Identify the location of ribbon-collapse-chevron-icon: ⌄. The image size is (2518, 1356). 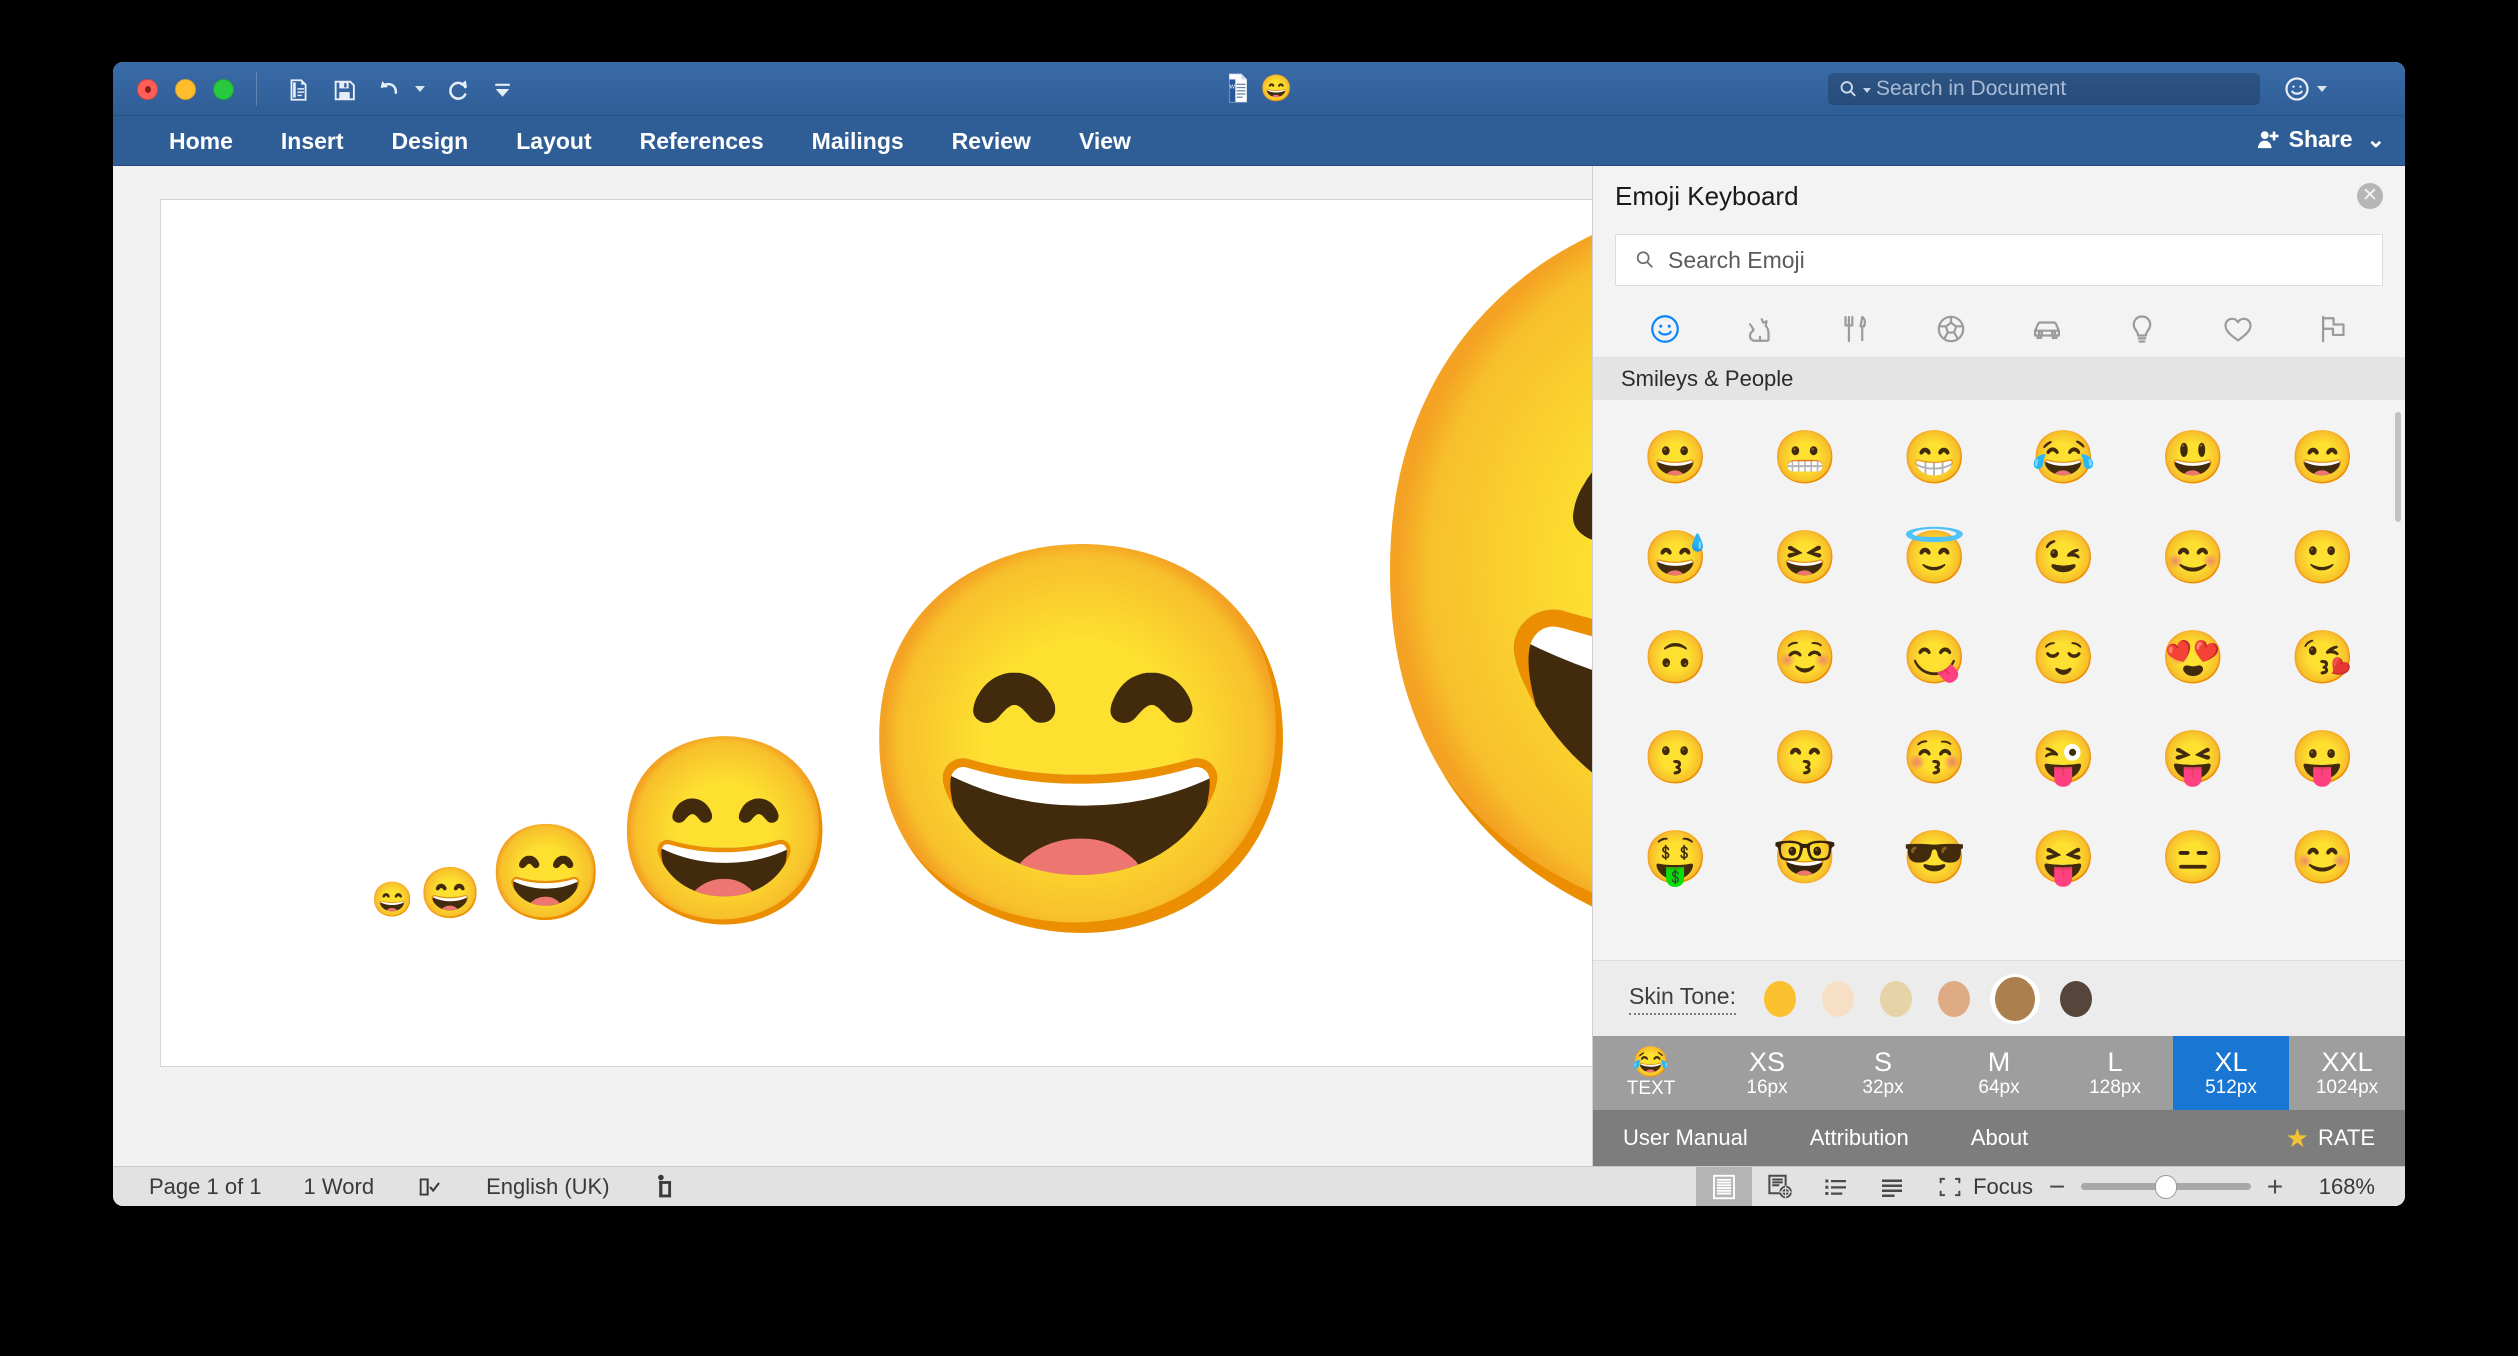
(2376, 140).